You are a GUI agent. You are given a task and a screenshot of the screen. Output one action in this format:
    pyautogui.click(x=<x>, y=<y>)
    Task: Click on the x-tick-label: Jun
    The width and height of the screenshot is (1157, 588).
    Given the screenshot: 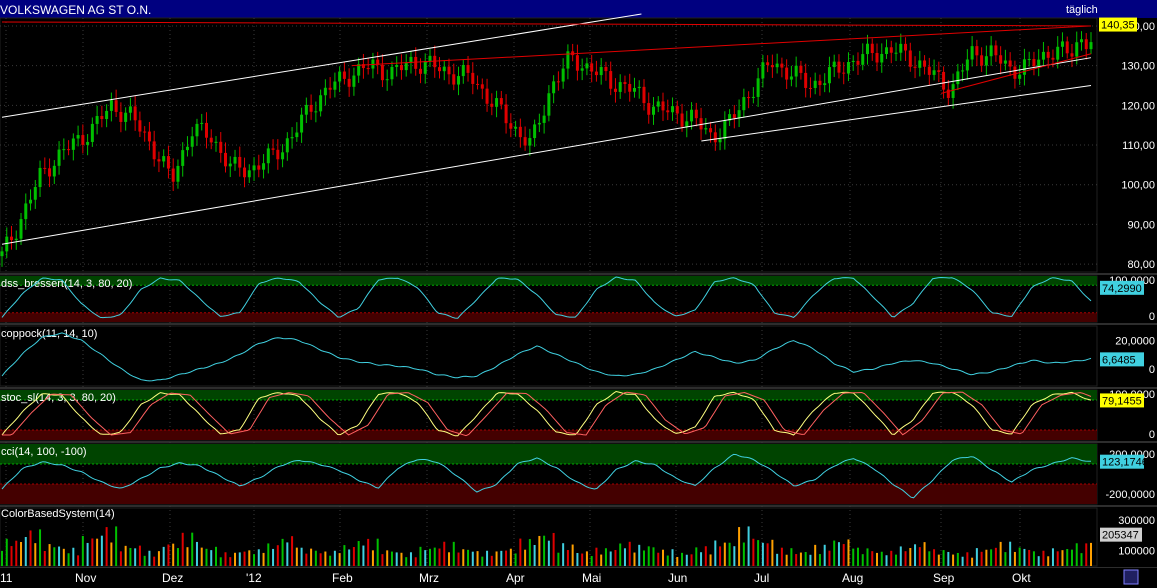 What is the action you would take?
    pyautogui.click(x=677, y=578)
    